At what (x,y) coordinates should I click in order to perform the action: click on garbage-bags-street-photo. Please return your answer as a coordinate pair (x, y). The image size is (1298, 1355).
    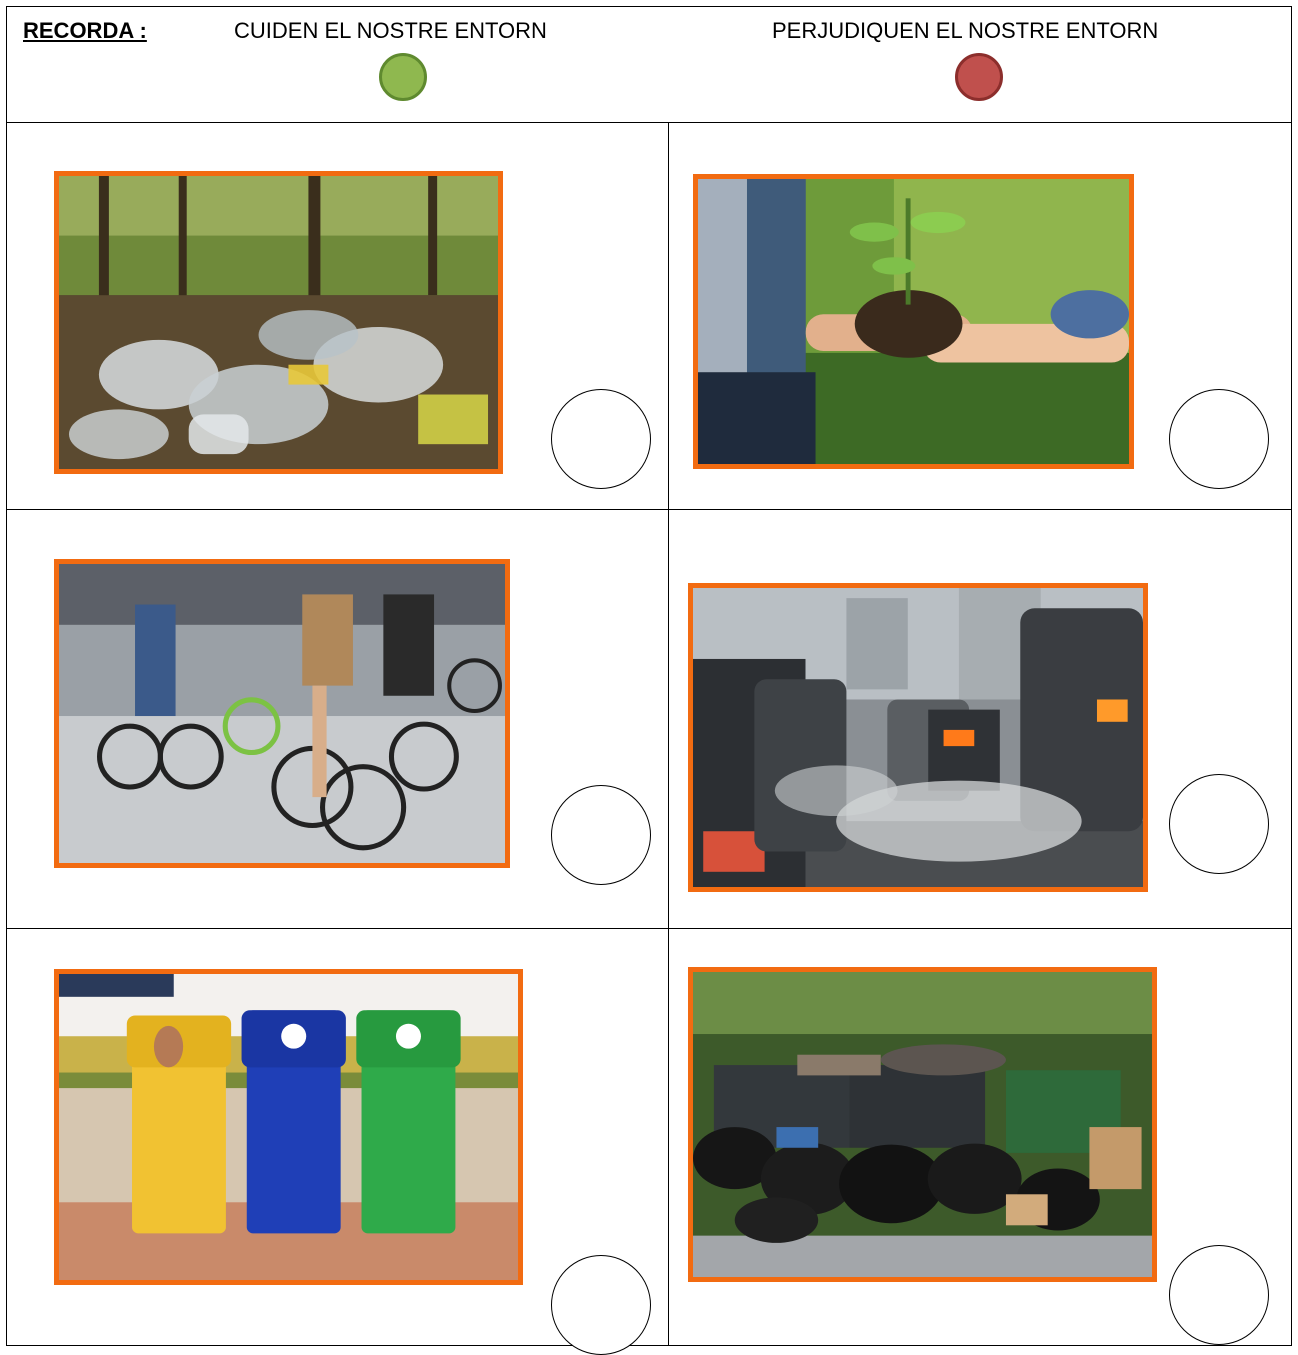
    Looking at the image, I should click on (922, 1124).